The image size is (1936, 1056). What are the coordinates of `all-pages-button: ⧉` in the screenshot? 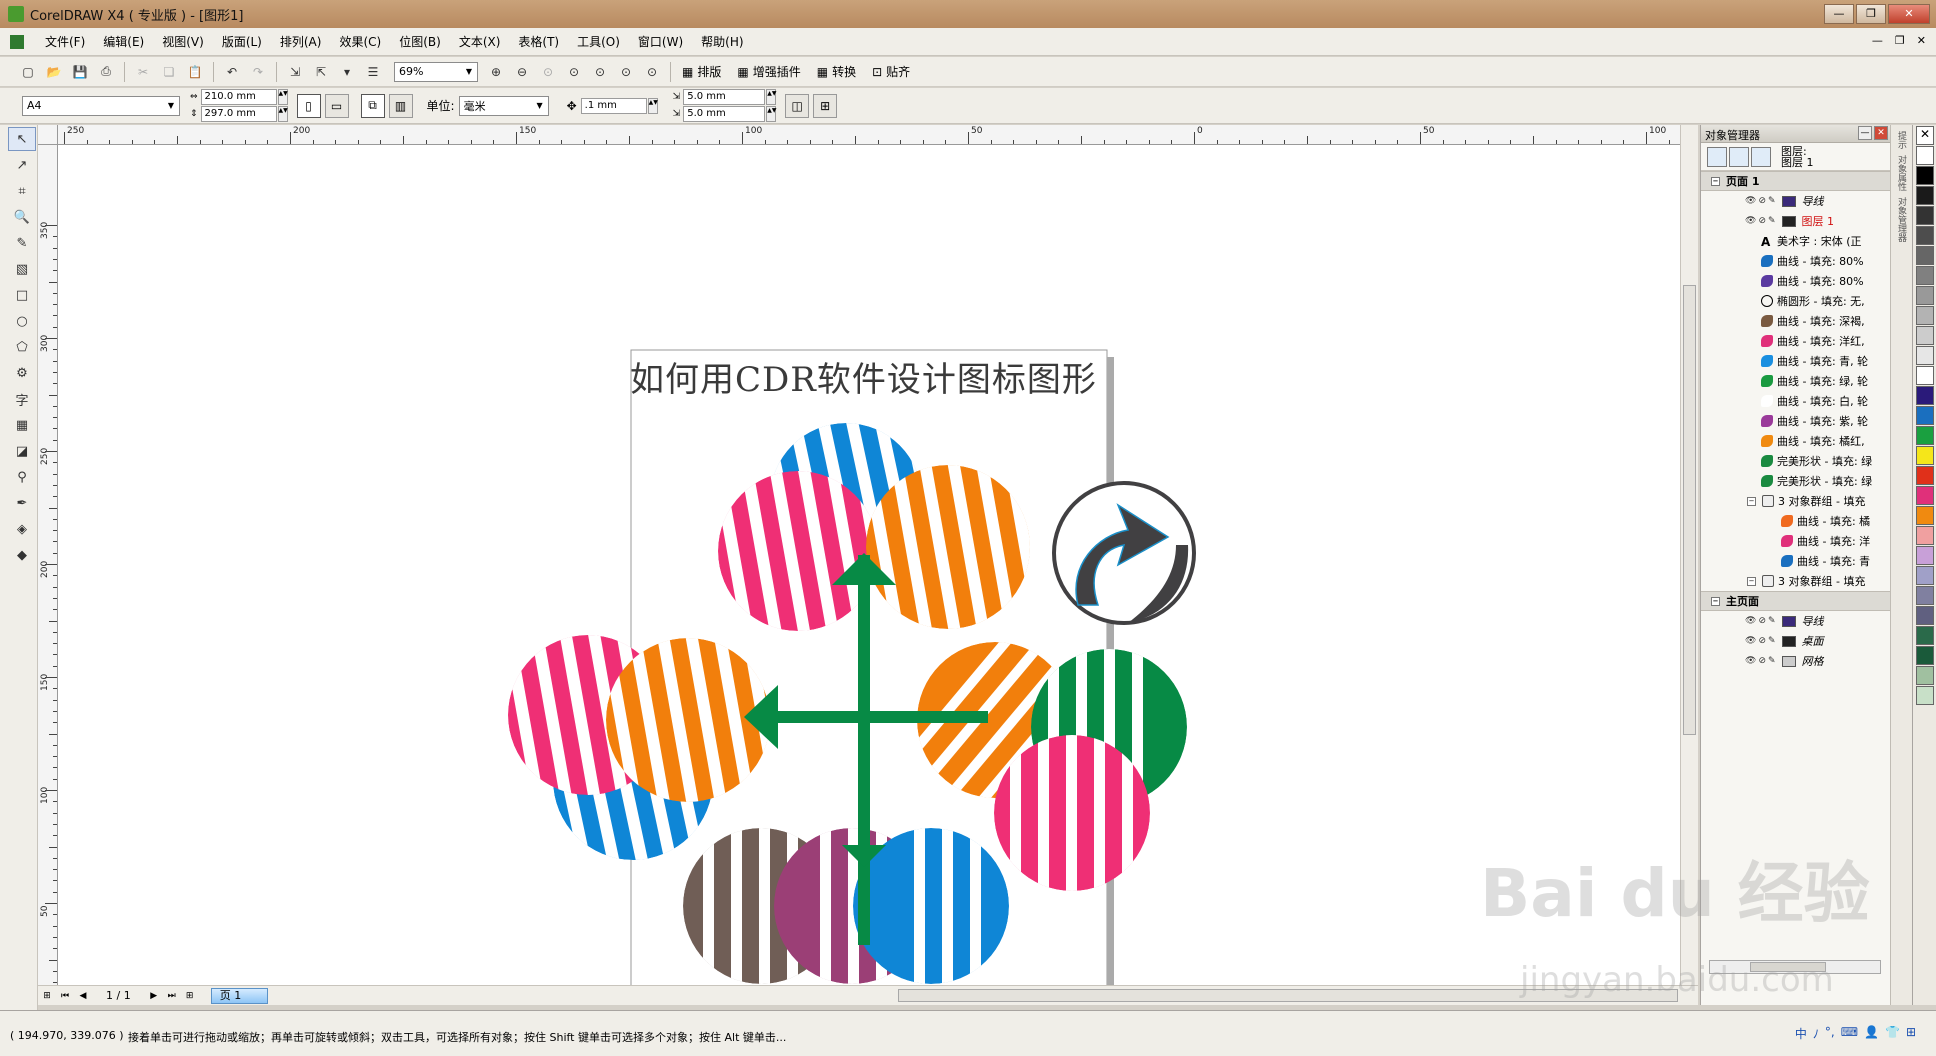 It's located at (372, 105).